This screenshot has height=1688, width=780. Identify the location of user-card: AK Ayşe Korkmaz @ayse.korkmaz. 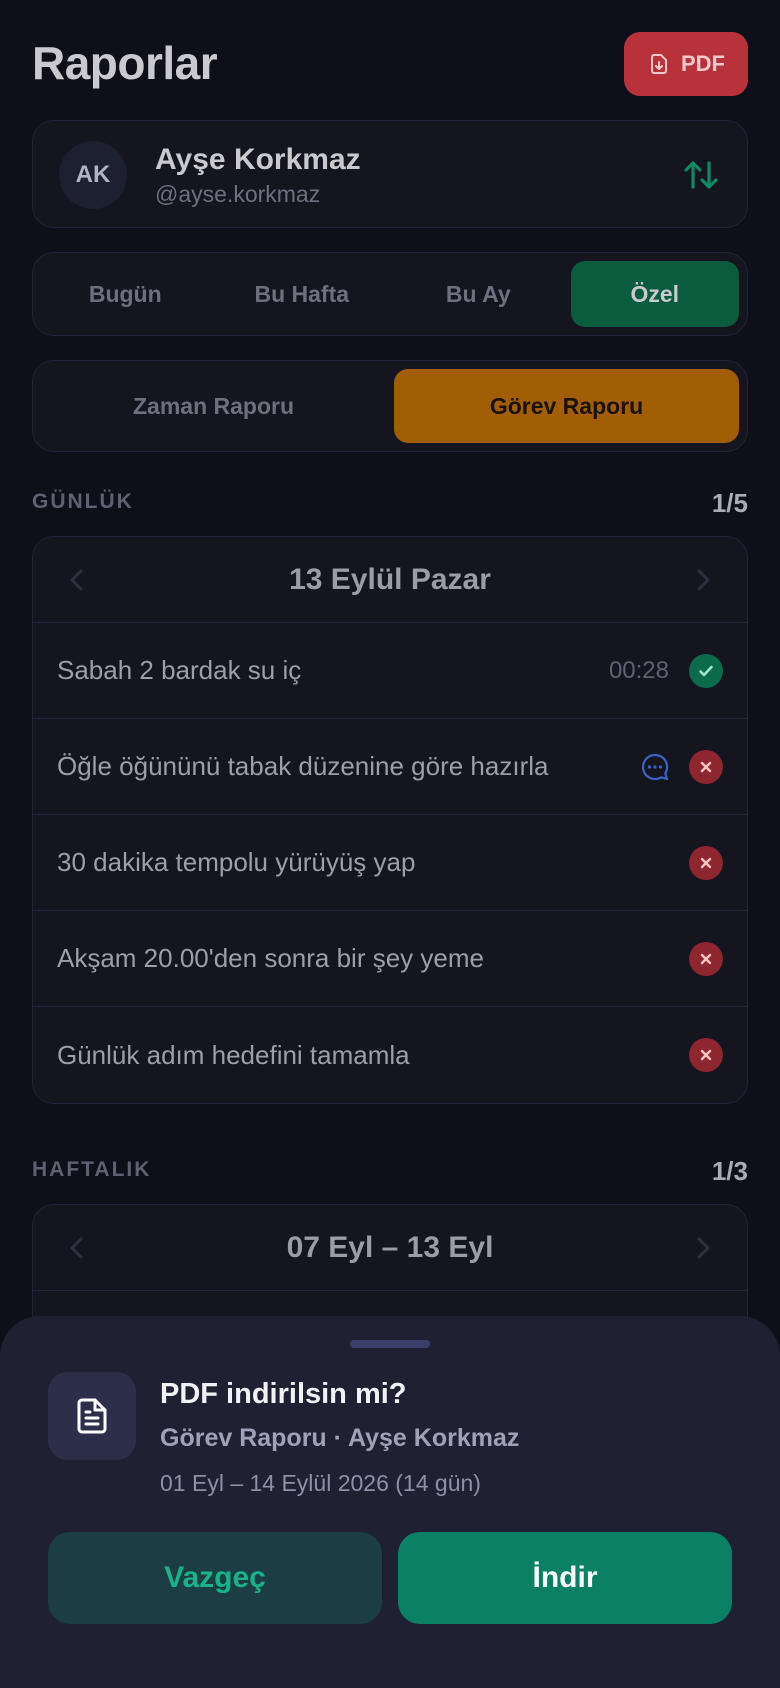
(390, 174).